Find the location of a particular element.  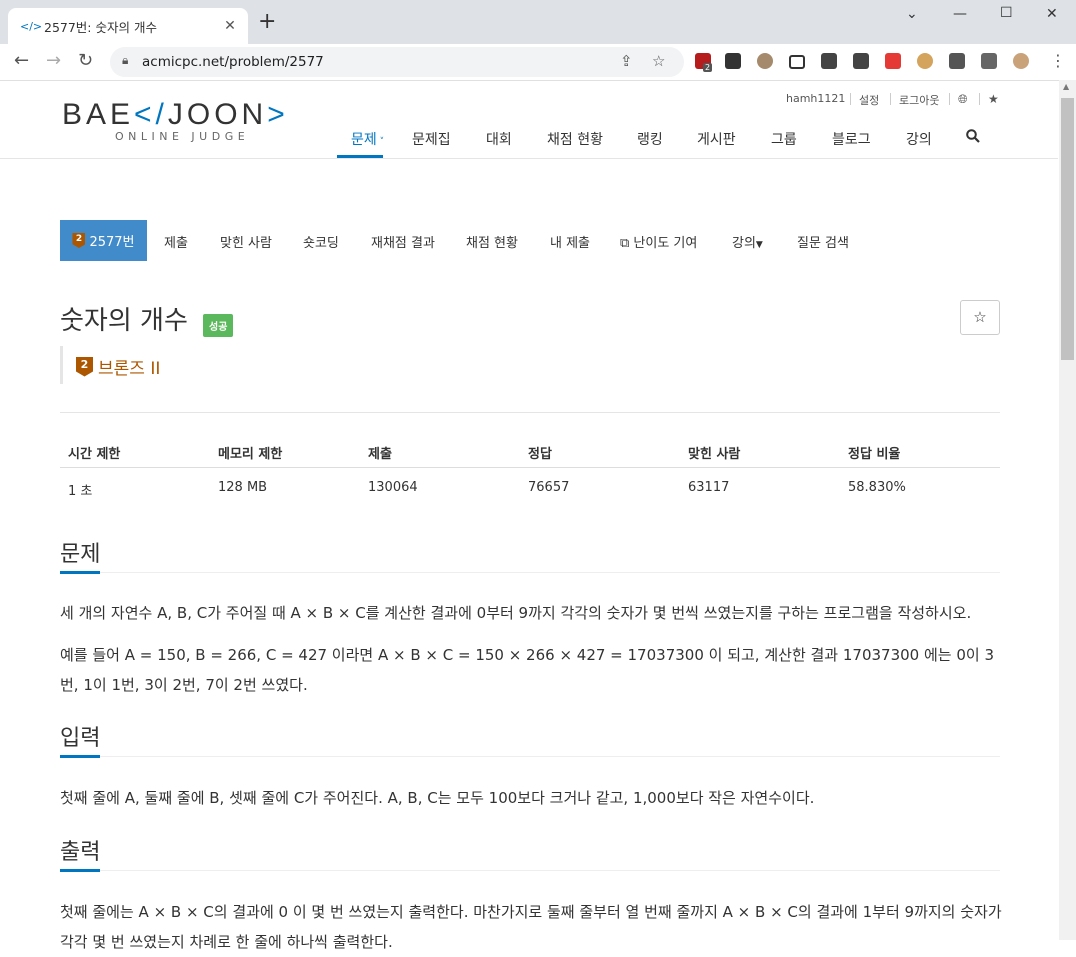

problem-title: 숫자의 개수 is located at coordinates (124, 321).